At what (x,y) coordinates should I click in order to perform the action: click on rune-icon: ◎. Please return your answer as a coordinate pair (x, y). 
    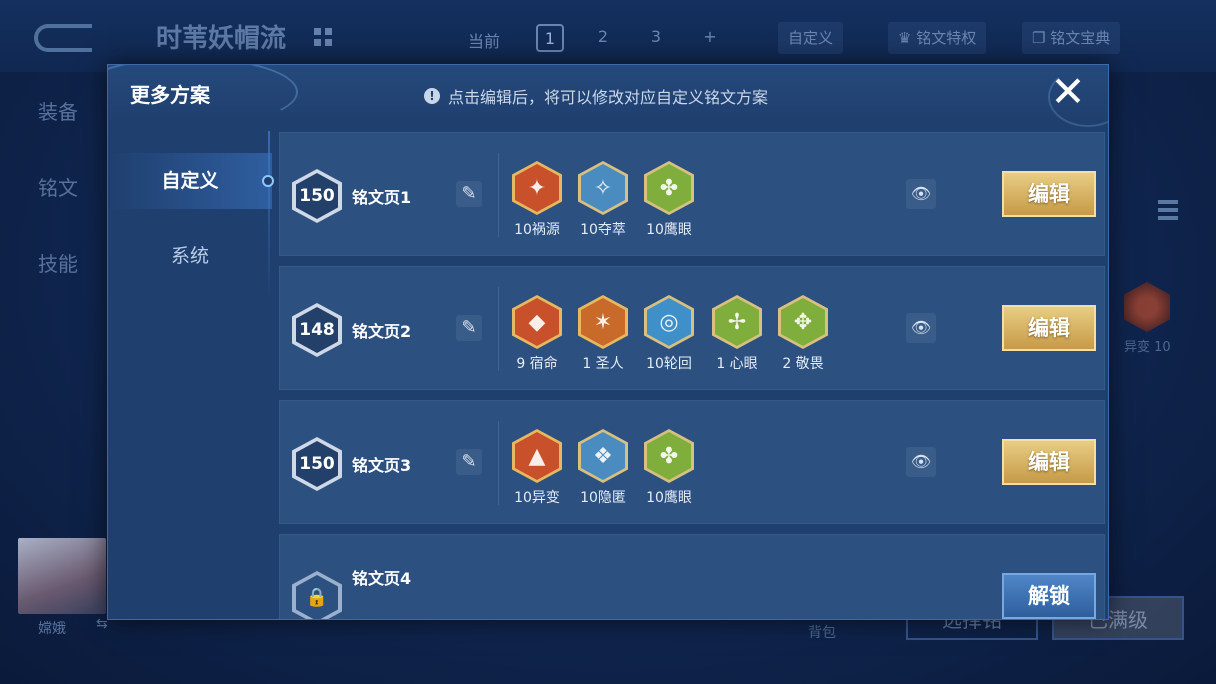
    Looking at the image, I should click on (669, 322).